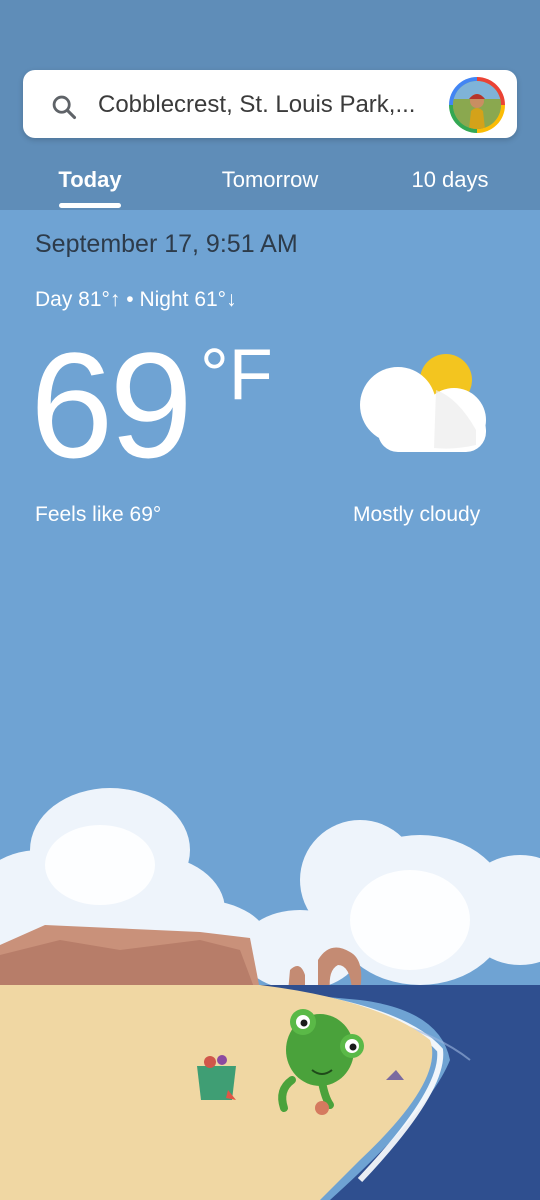 This screenshot has width=540, height=1200. I want to click on search-icon, so click(64, 107).